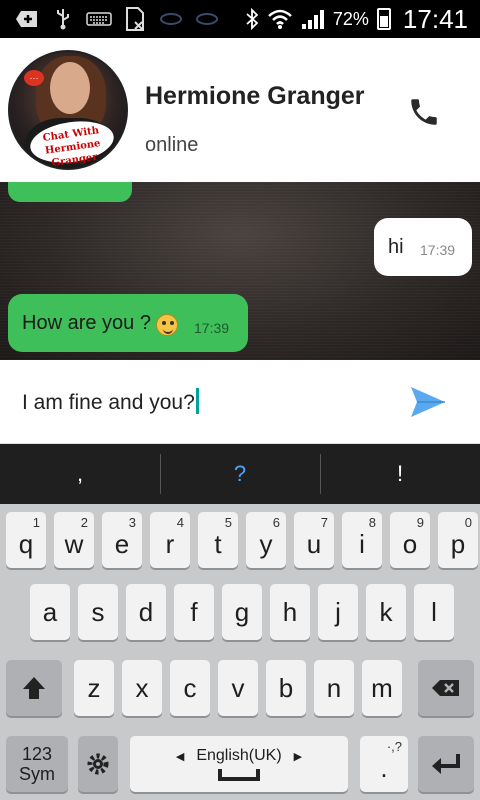 The width and height of the screenshot is (480, 800). I want to click on key-o: 9o, so click(410, 540).